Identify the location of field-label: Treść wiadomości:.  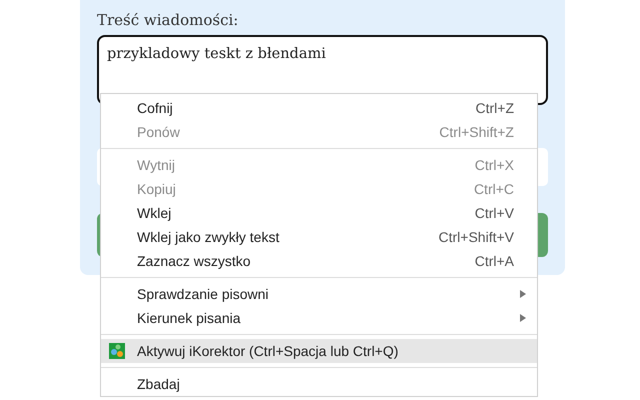
(168, 20).